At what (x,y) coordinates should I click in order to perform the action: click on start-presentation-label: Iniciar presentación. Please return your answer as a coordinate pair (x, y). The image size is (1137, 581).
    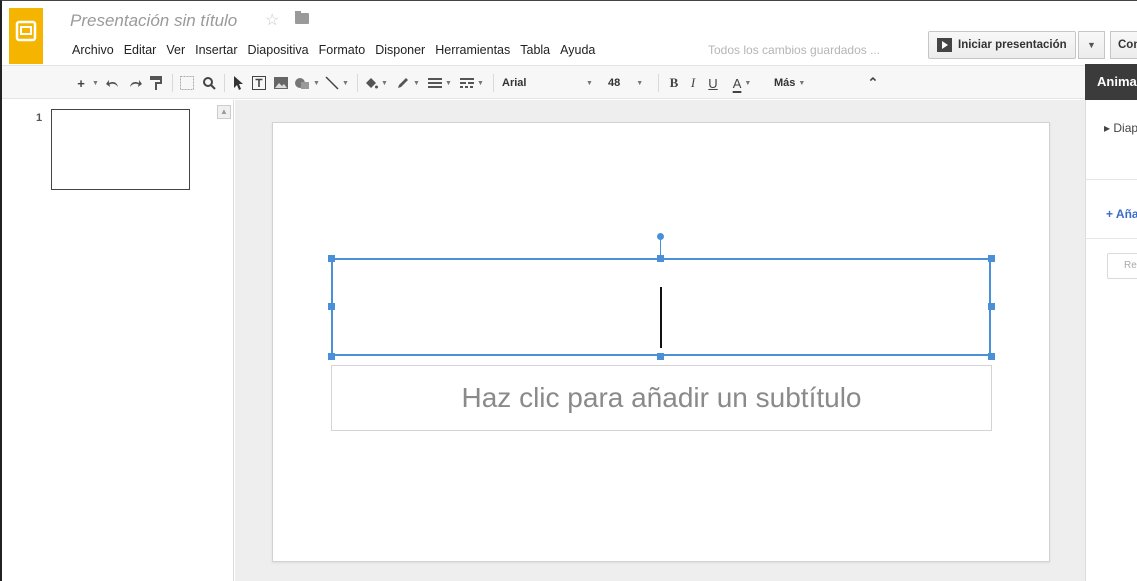
    Looking at the image, I should click on (1012, 45).